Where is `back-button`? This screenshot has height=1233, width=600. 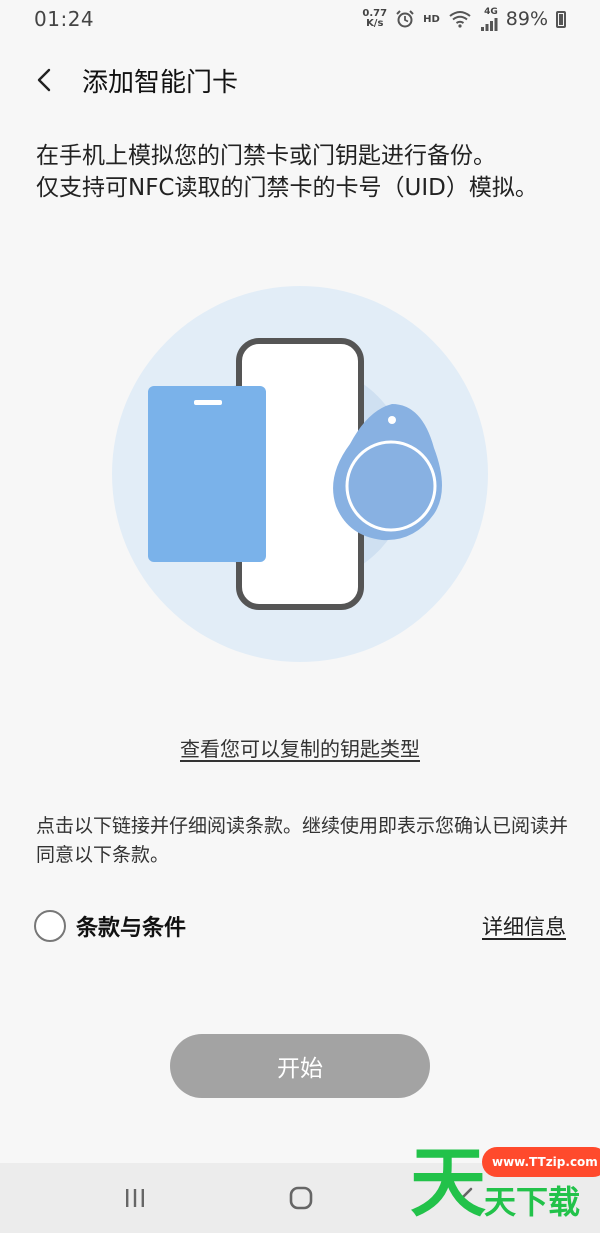 back-button is located at coordinates (45, 80).